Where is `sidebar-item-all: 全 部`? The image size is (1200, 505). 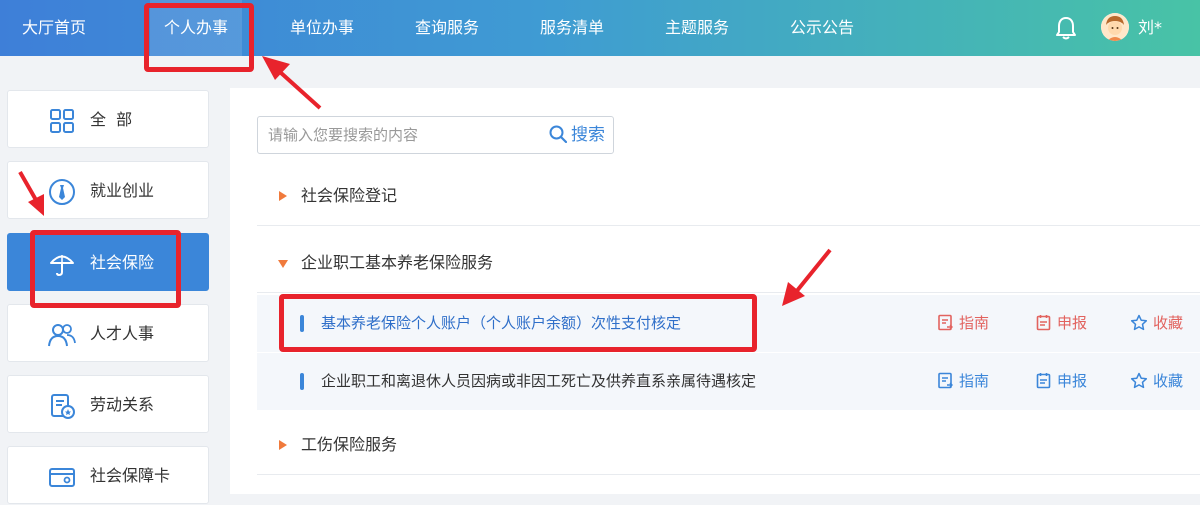 sidebar-item-all: 全 部 is located at coordinates (108, 119).